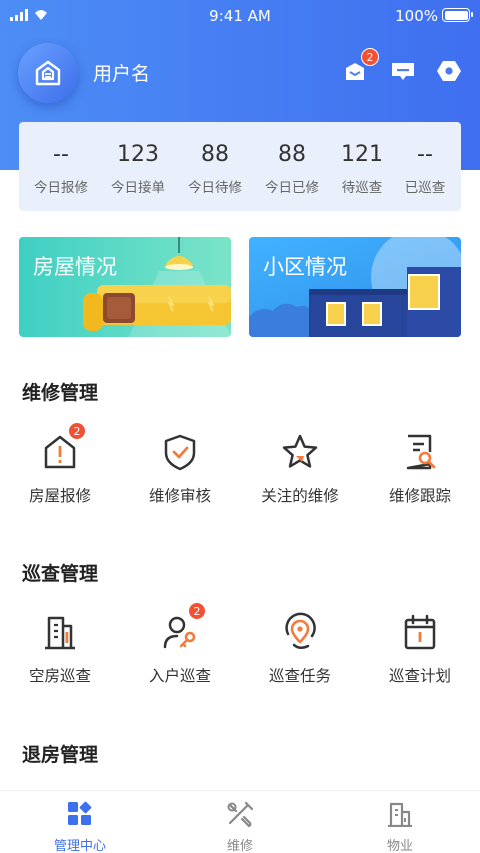  What do you see at coordinates (80, 813) in the screenshot?
I see `dashboard-icon` at bounding box center [80, 813].